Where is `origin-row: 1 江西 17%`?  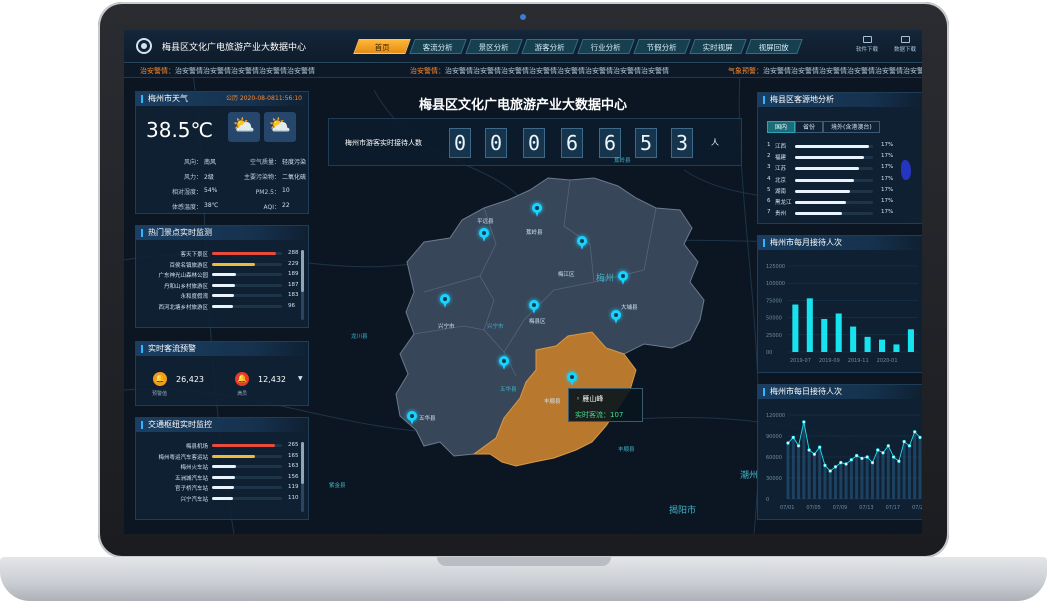
origin-row: 1 江西 17% is located at coordinates (830, 146).